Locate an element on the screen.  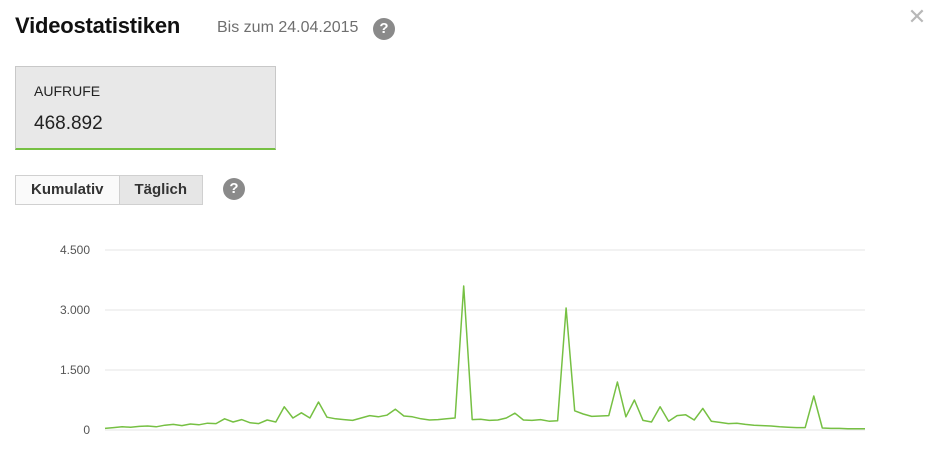
toggle-cumulative: Kumulativ is located at coordinates (67, 190).